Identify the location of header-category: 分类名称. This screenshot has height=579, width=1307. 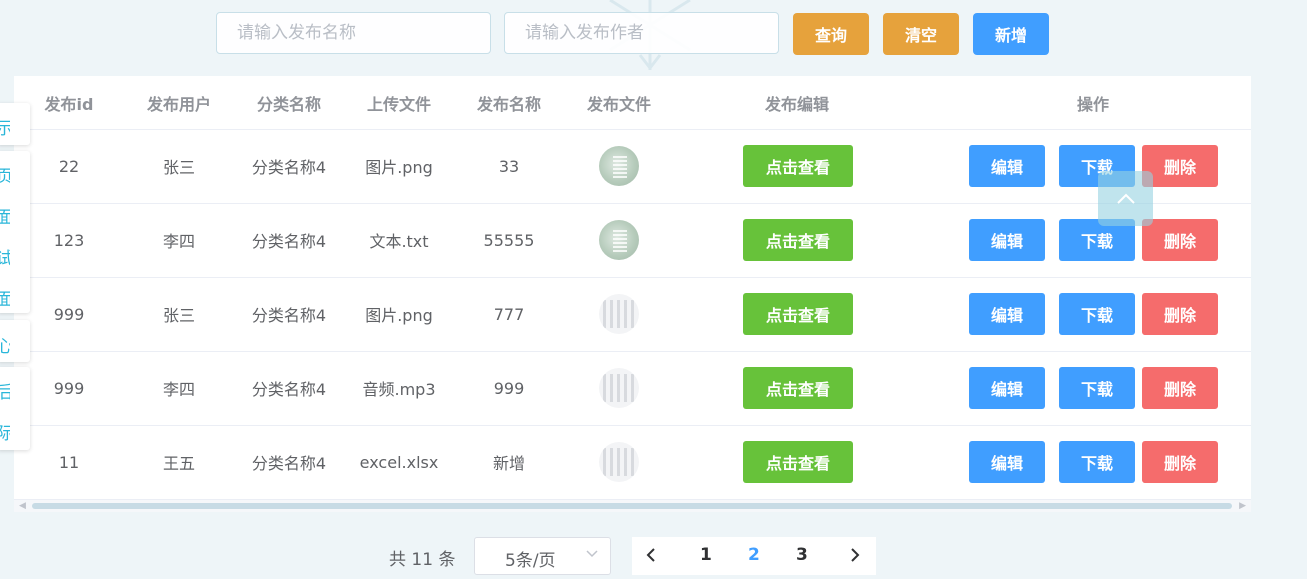
(288, 104).